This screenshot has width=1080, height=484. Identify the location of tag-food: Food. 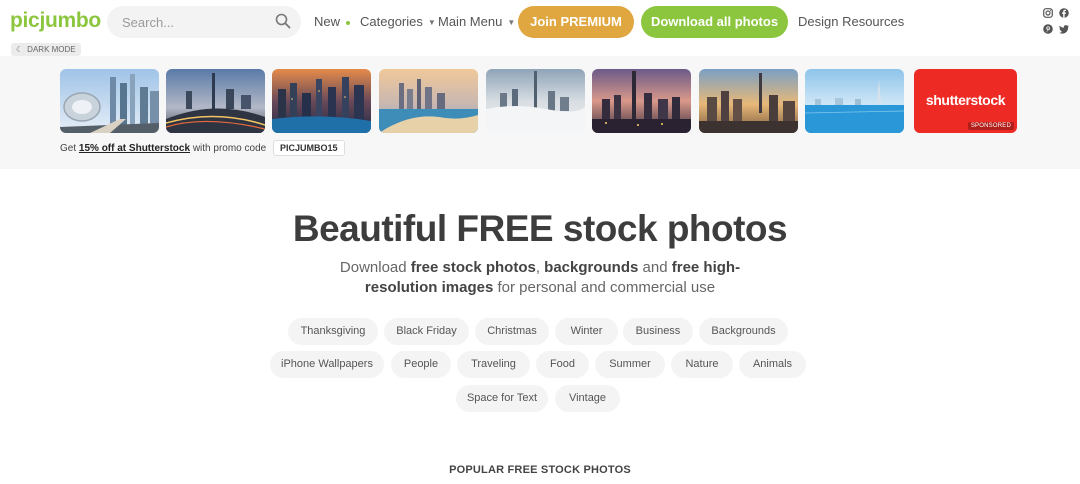
(562, 364).